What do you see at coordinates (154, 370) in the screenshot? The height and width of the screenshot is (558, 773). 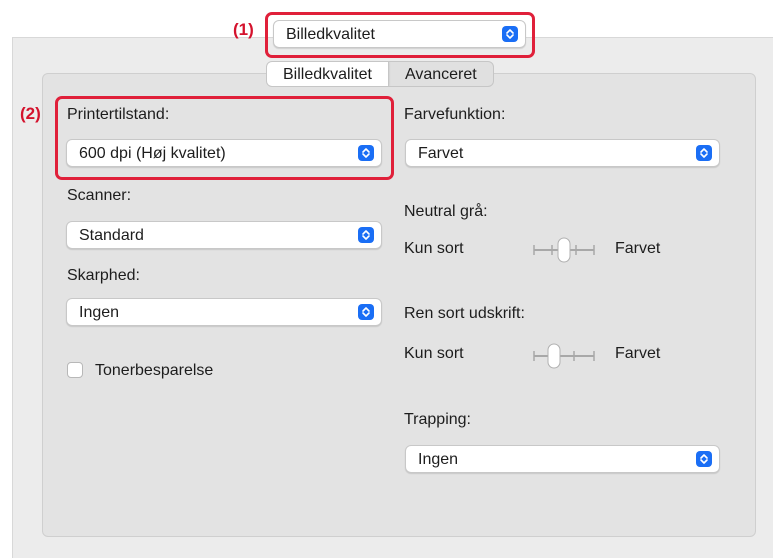 I see `toner-saving-label: Tonerbesparelse` at bounding box center [154, 370].